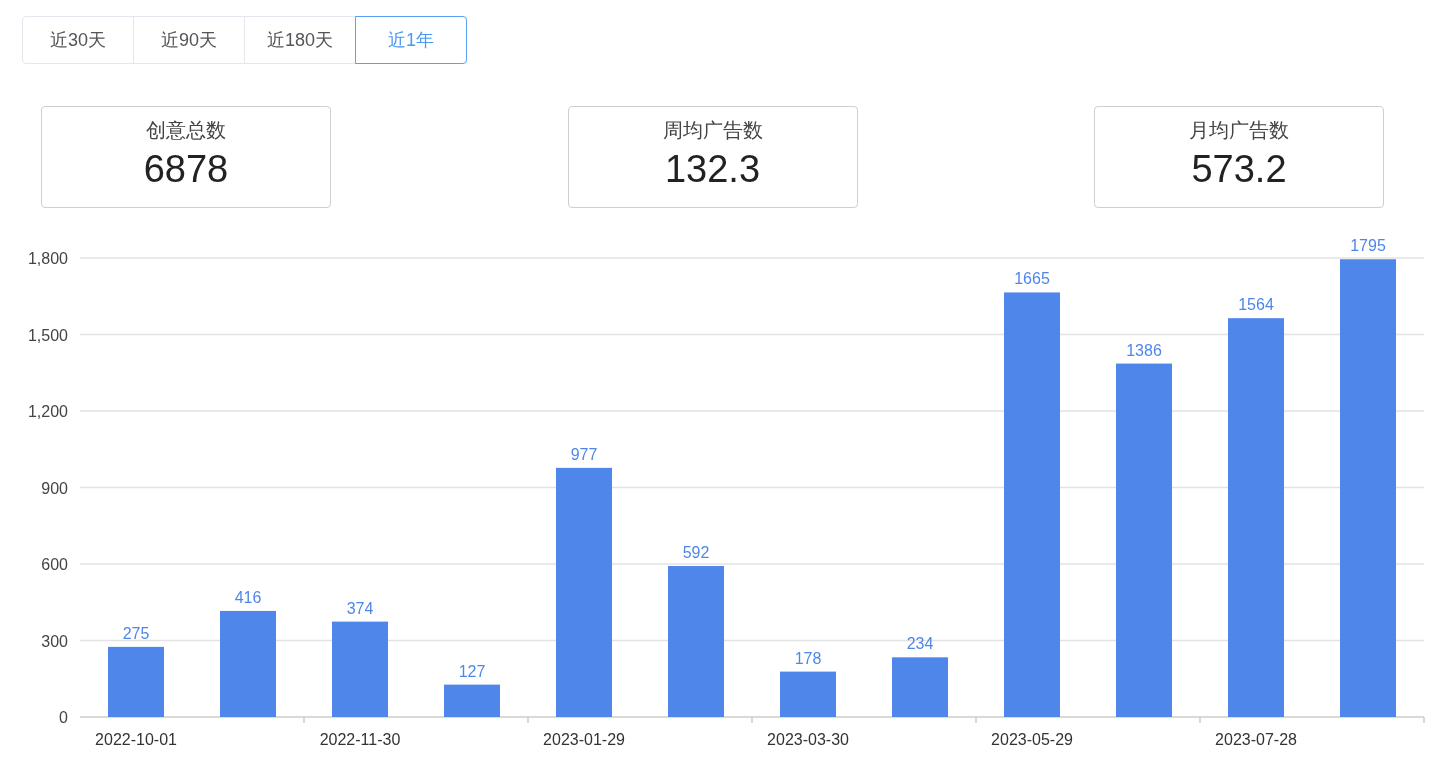 This screenshot has width=1440, height=763. I want to click on y-axis-label: 600, so click(54, 564).